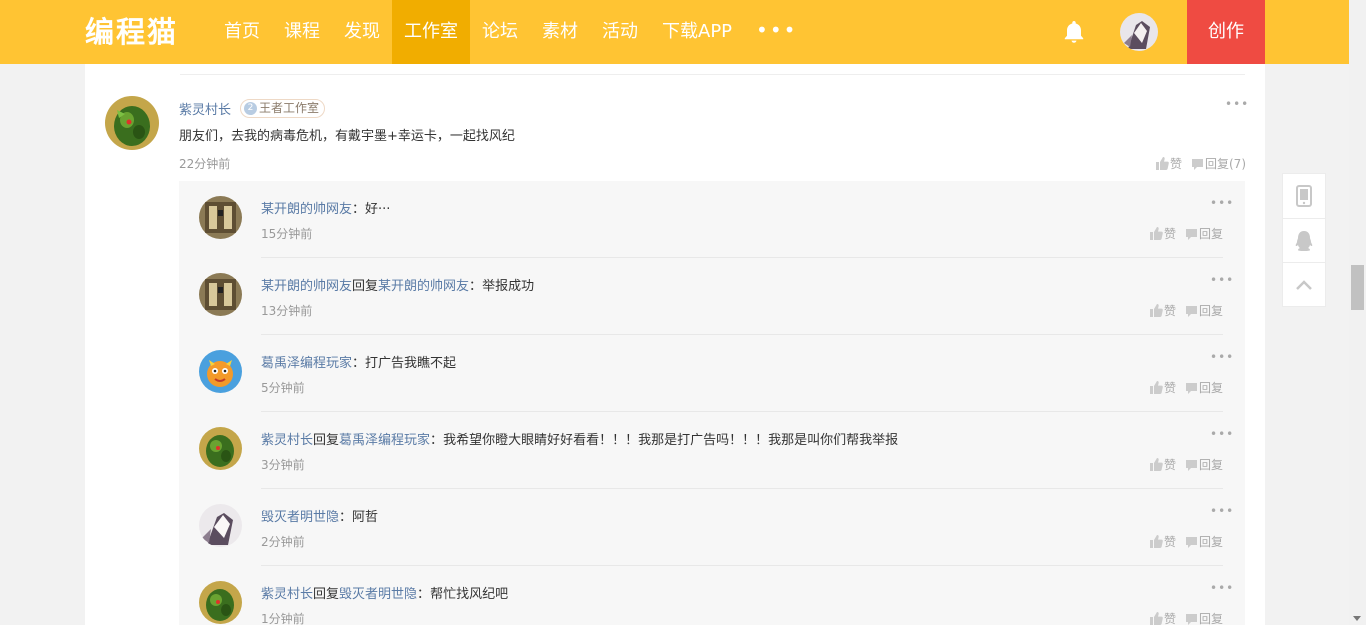 The image size is (1366, 625). What do you see at coordinates (431, 32) in the screenshot?
I see `nav-studio: 工作室` at bounding box center [431, 32].